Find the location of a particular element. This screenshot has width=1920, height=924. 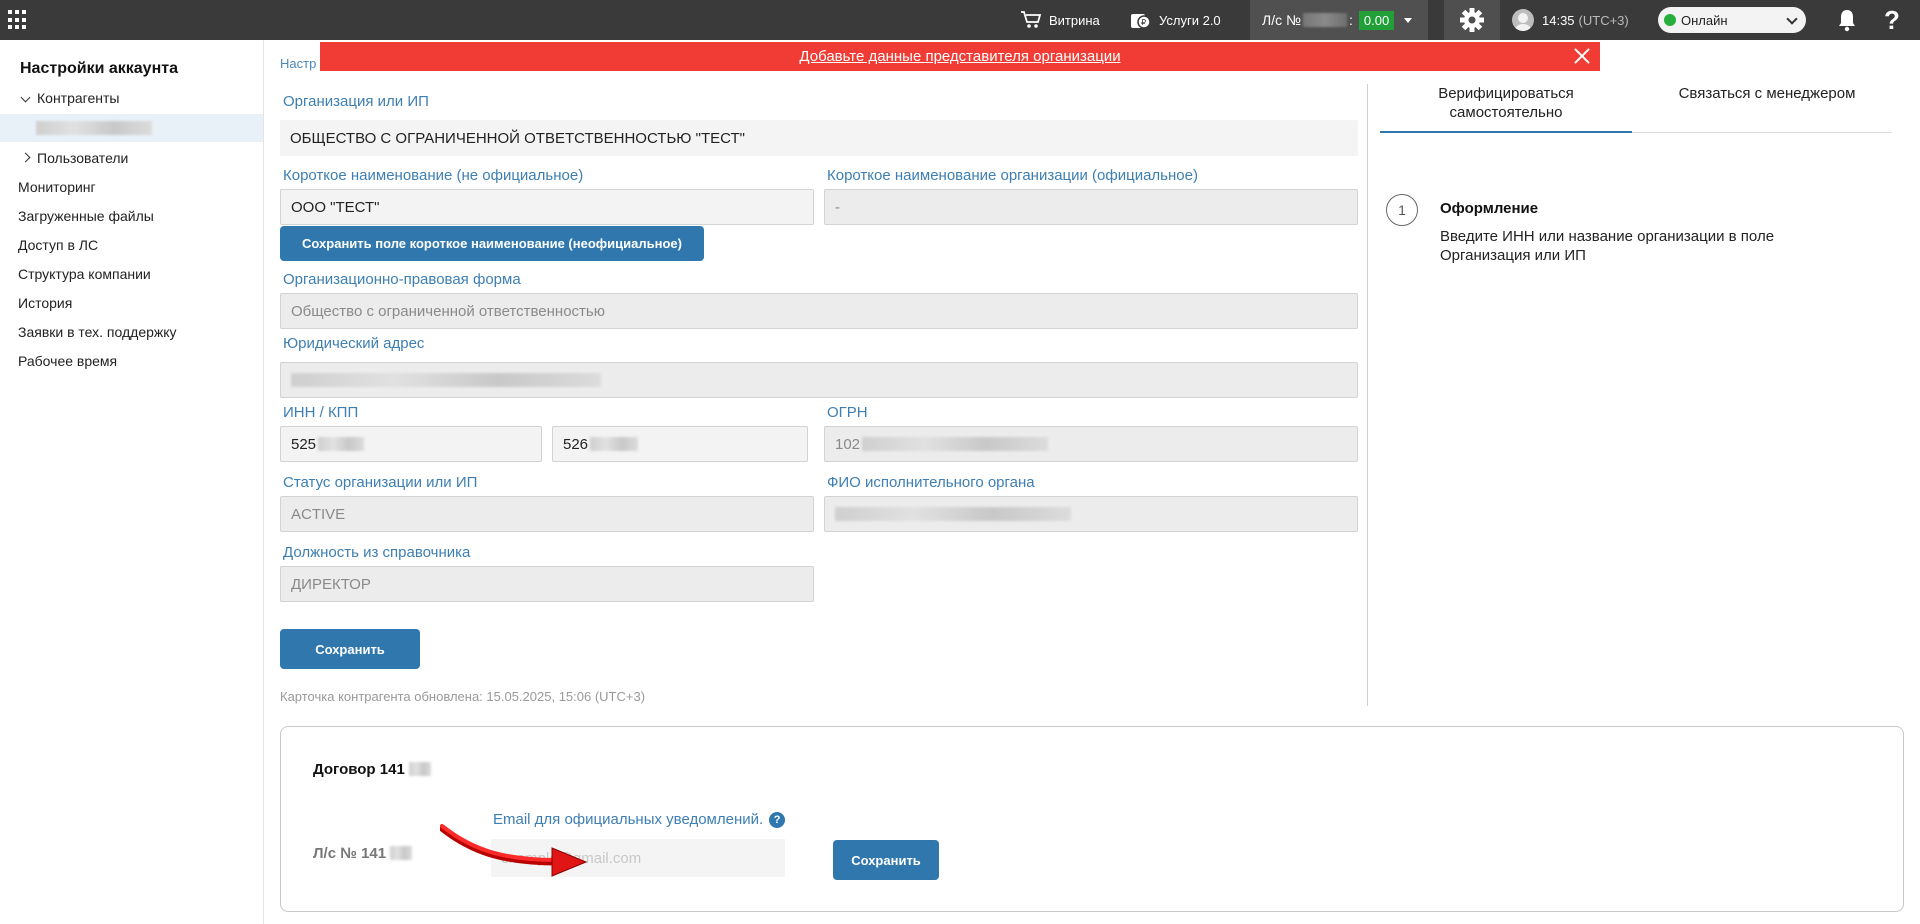

current-time: 14:35 is located at coordinates (1558, 20).